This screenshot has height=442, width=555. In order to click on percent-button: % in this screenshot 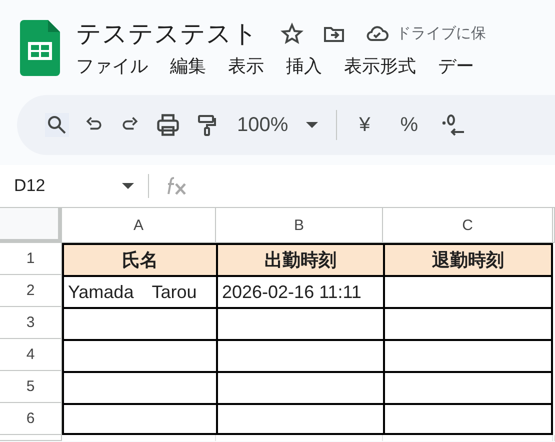, I will do `click(409, 125)`.